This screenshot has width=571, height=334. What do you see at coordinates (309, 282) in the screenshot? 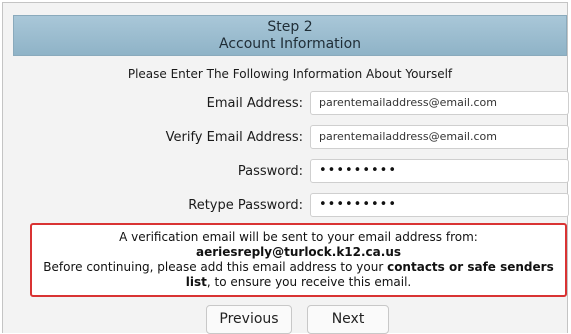
I see `notice-text-post: , to ensure you receive this email.` at bounding box center [309, 282].